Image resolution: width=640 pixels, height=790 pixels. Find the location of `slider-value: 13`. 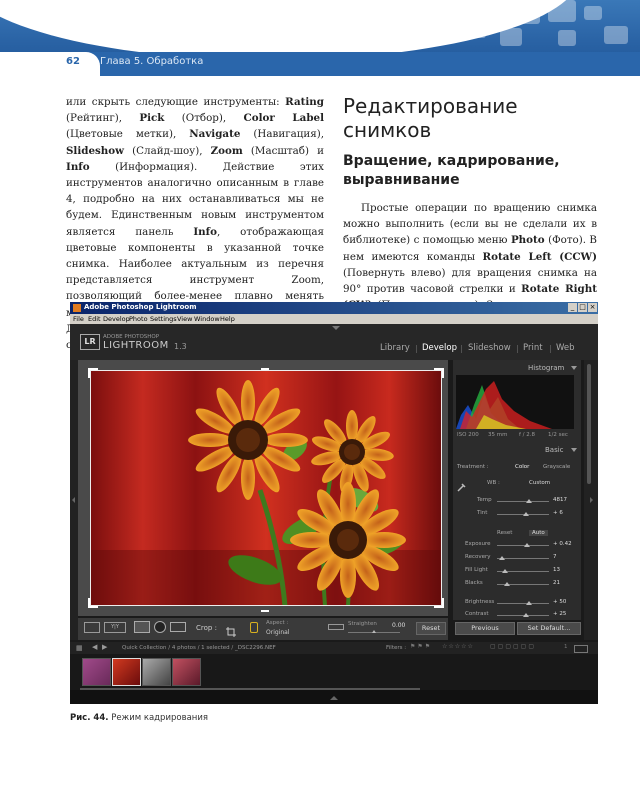

slider-value: 13 is located at coordinates (556, 570).